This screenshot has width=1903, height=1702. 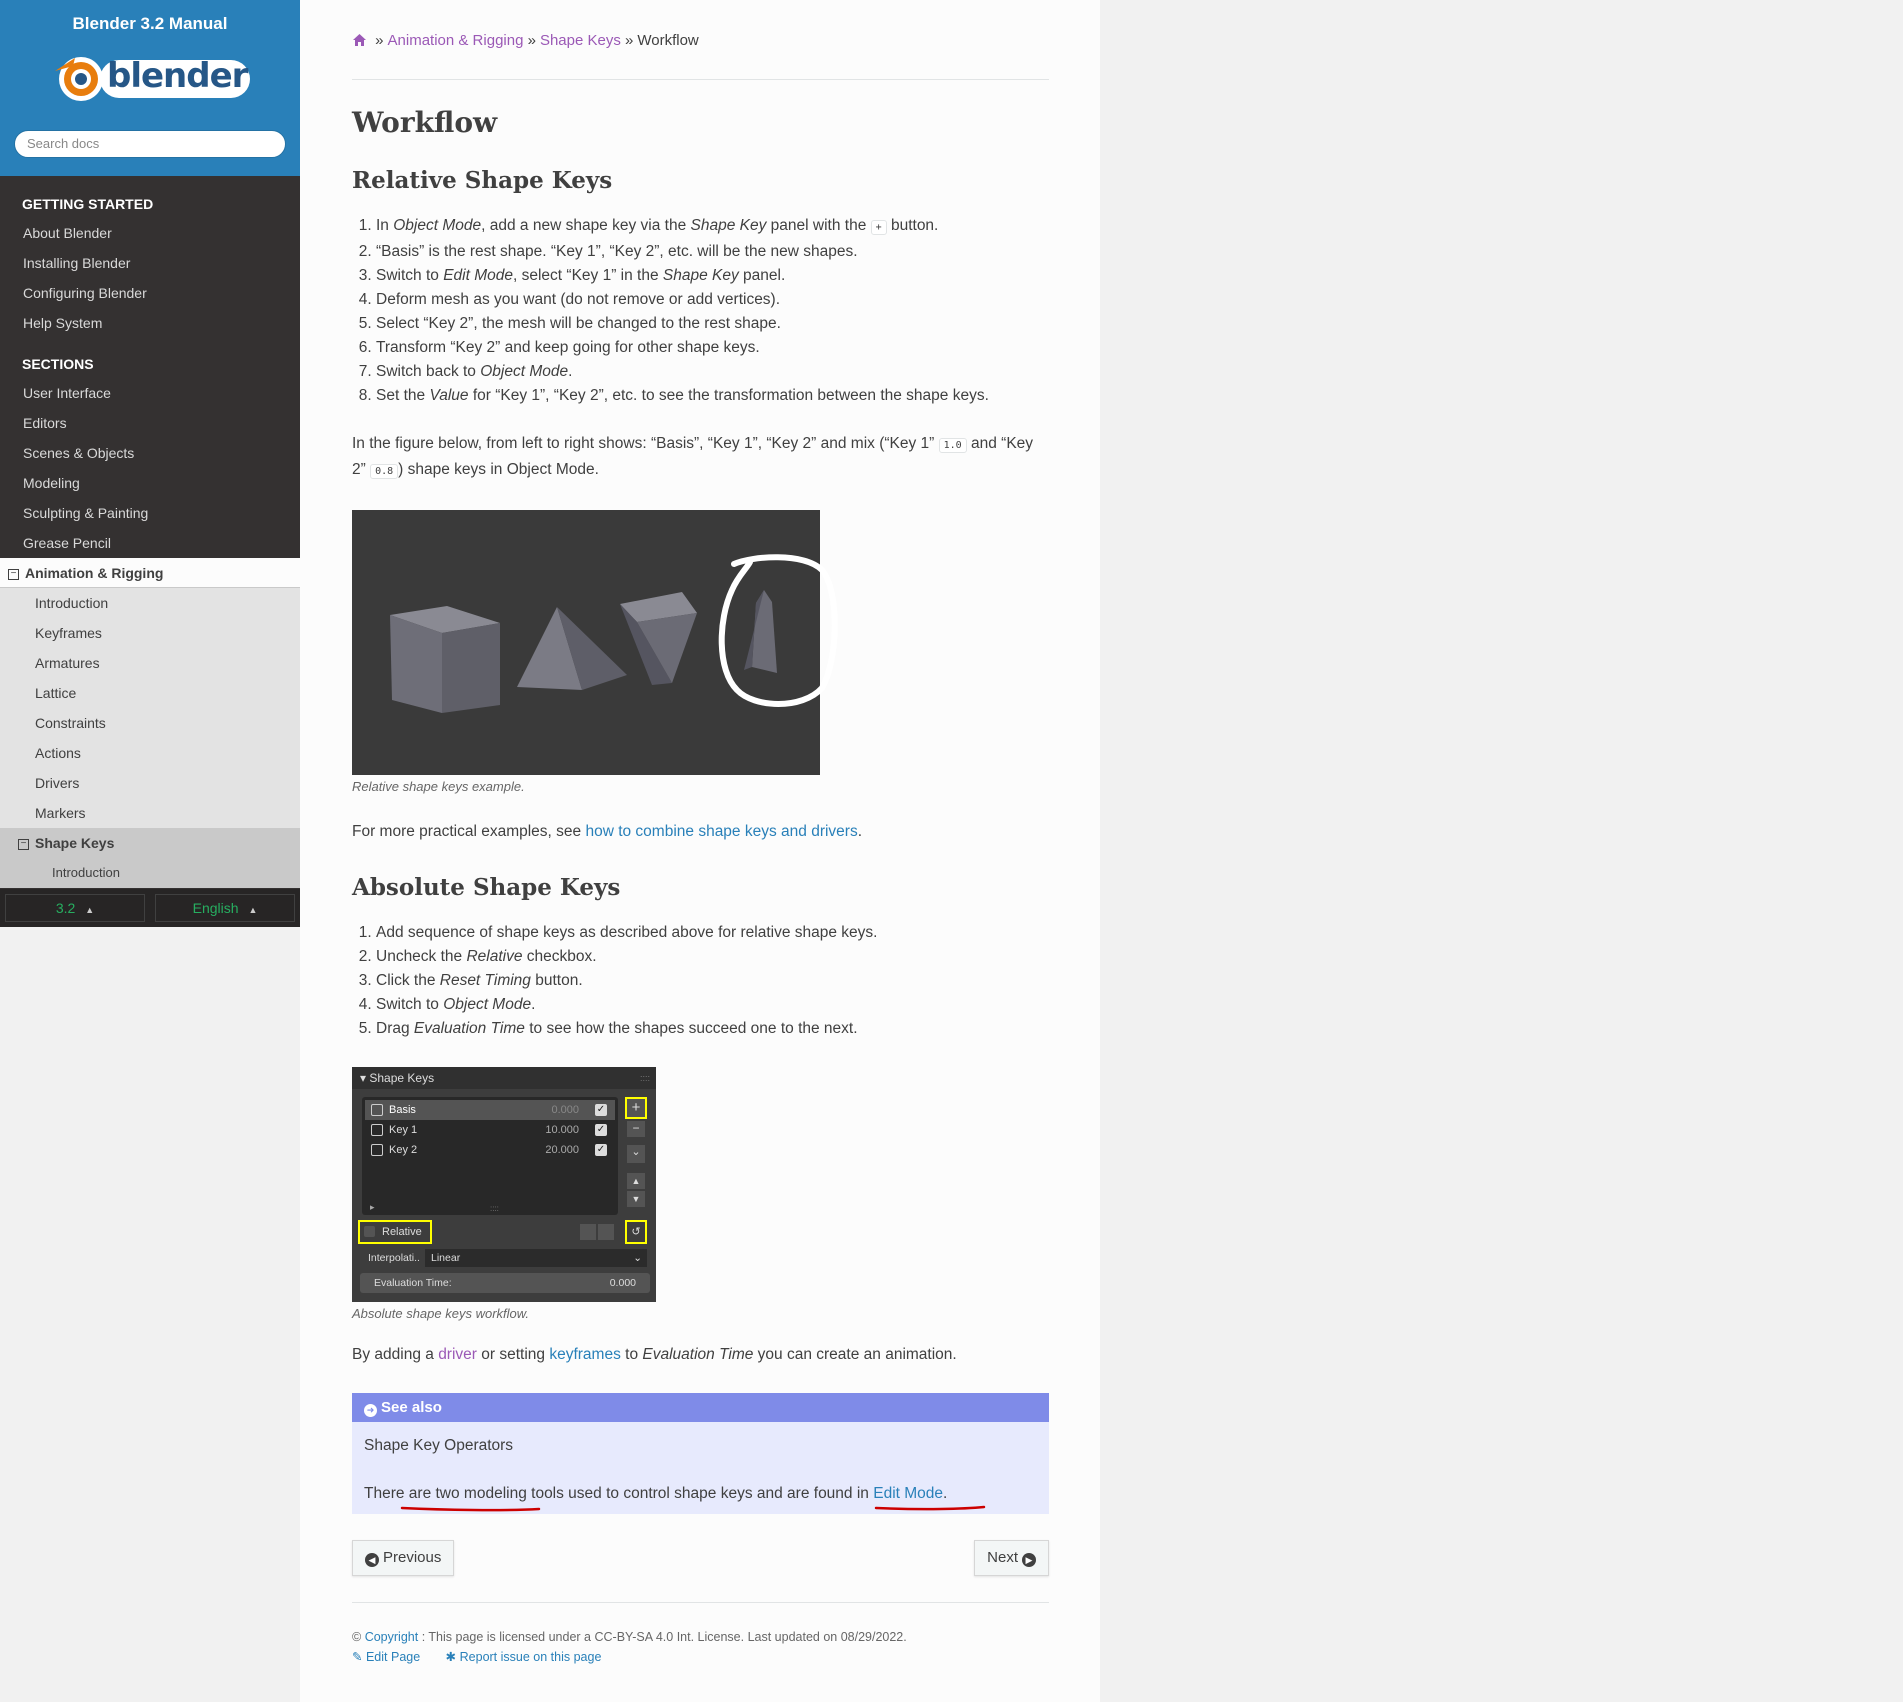 What do you see at coordinates (150, 293) in the screenshot?
I see `nav-configuring-blender: Configuring Blender` at bounding box center [150, 293].